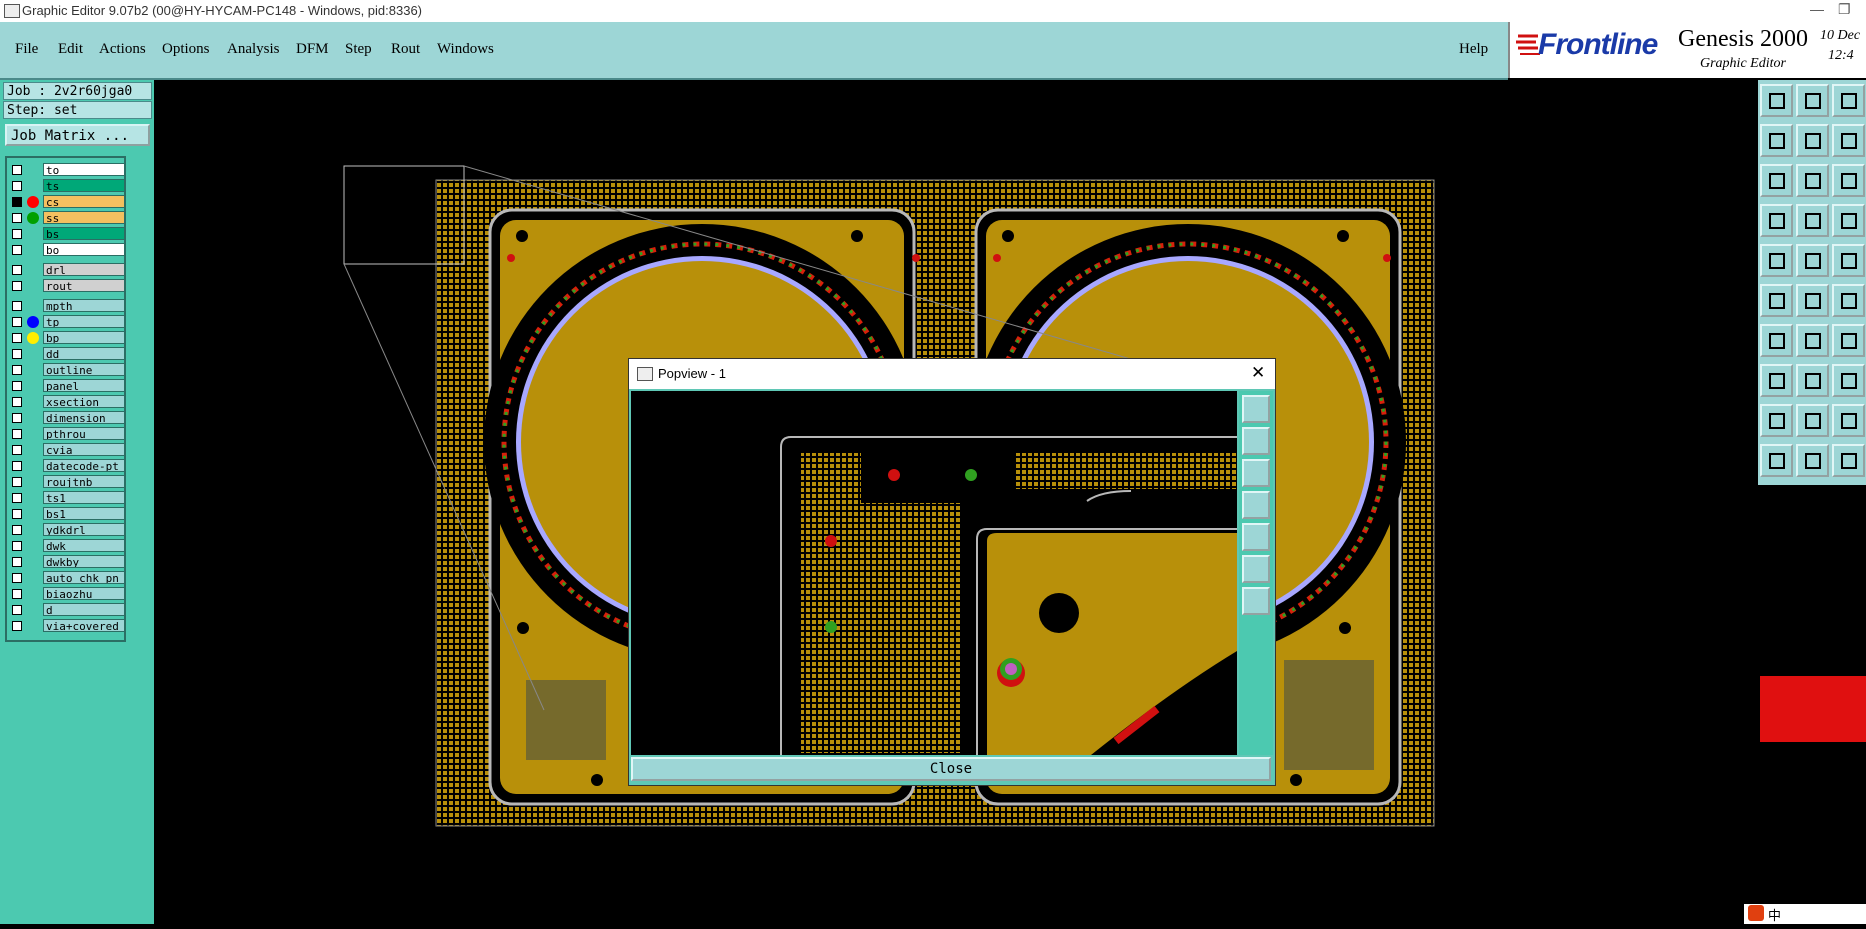  I want to click on popview-page-up-icon, so click(1256, 441).